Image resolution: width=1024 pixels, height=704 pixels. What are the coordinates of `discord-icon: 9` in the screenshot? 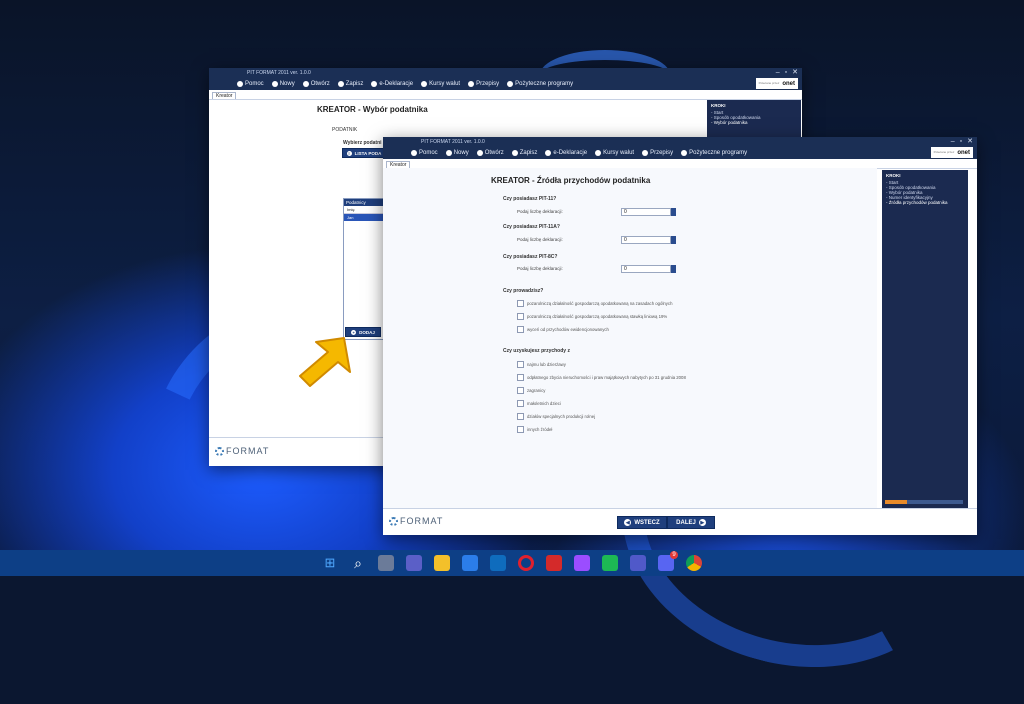 It's located at (668, 561).